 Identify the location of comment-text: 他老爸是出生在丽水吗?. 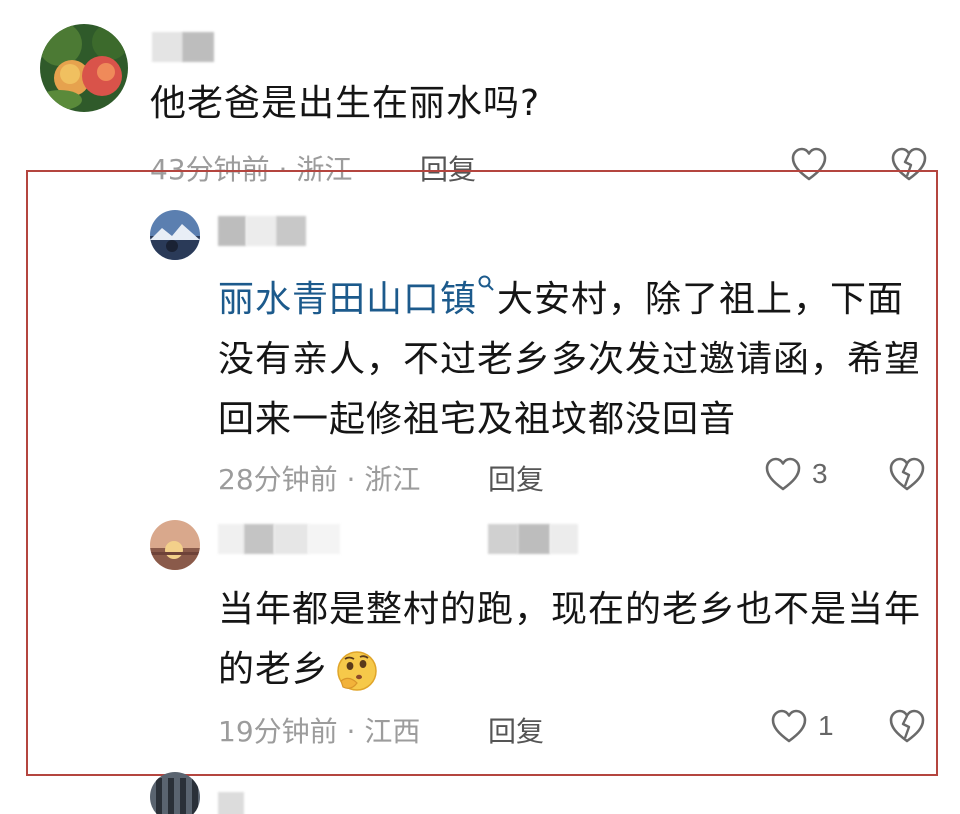
(345, 103).